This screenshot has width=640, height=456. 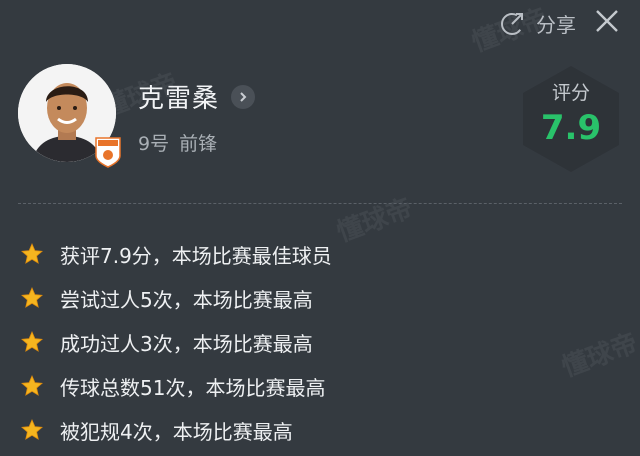 I want to click on list-item: 传球总数51次，本场比赛最高, so click(x=176, y=386).